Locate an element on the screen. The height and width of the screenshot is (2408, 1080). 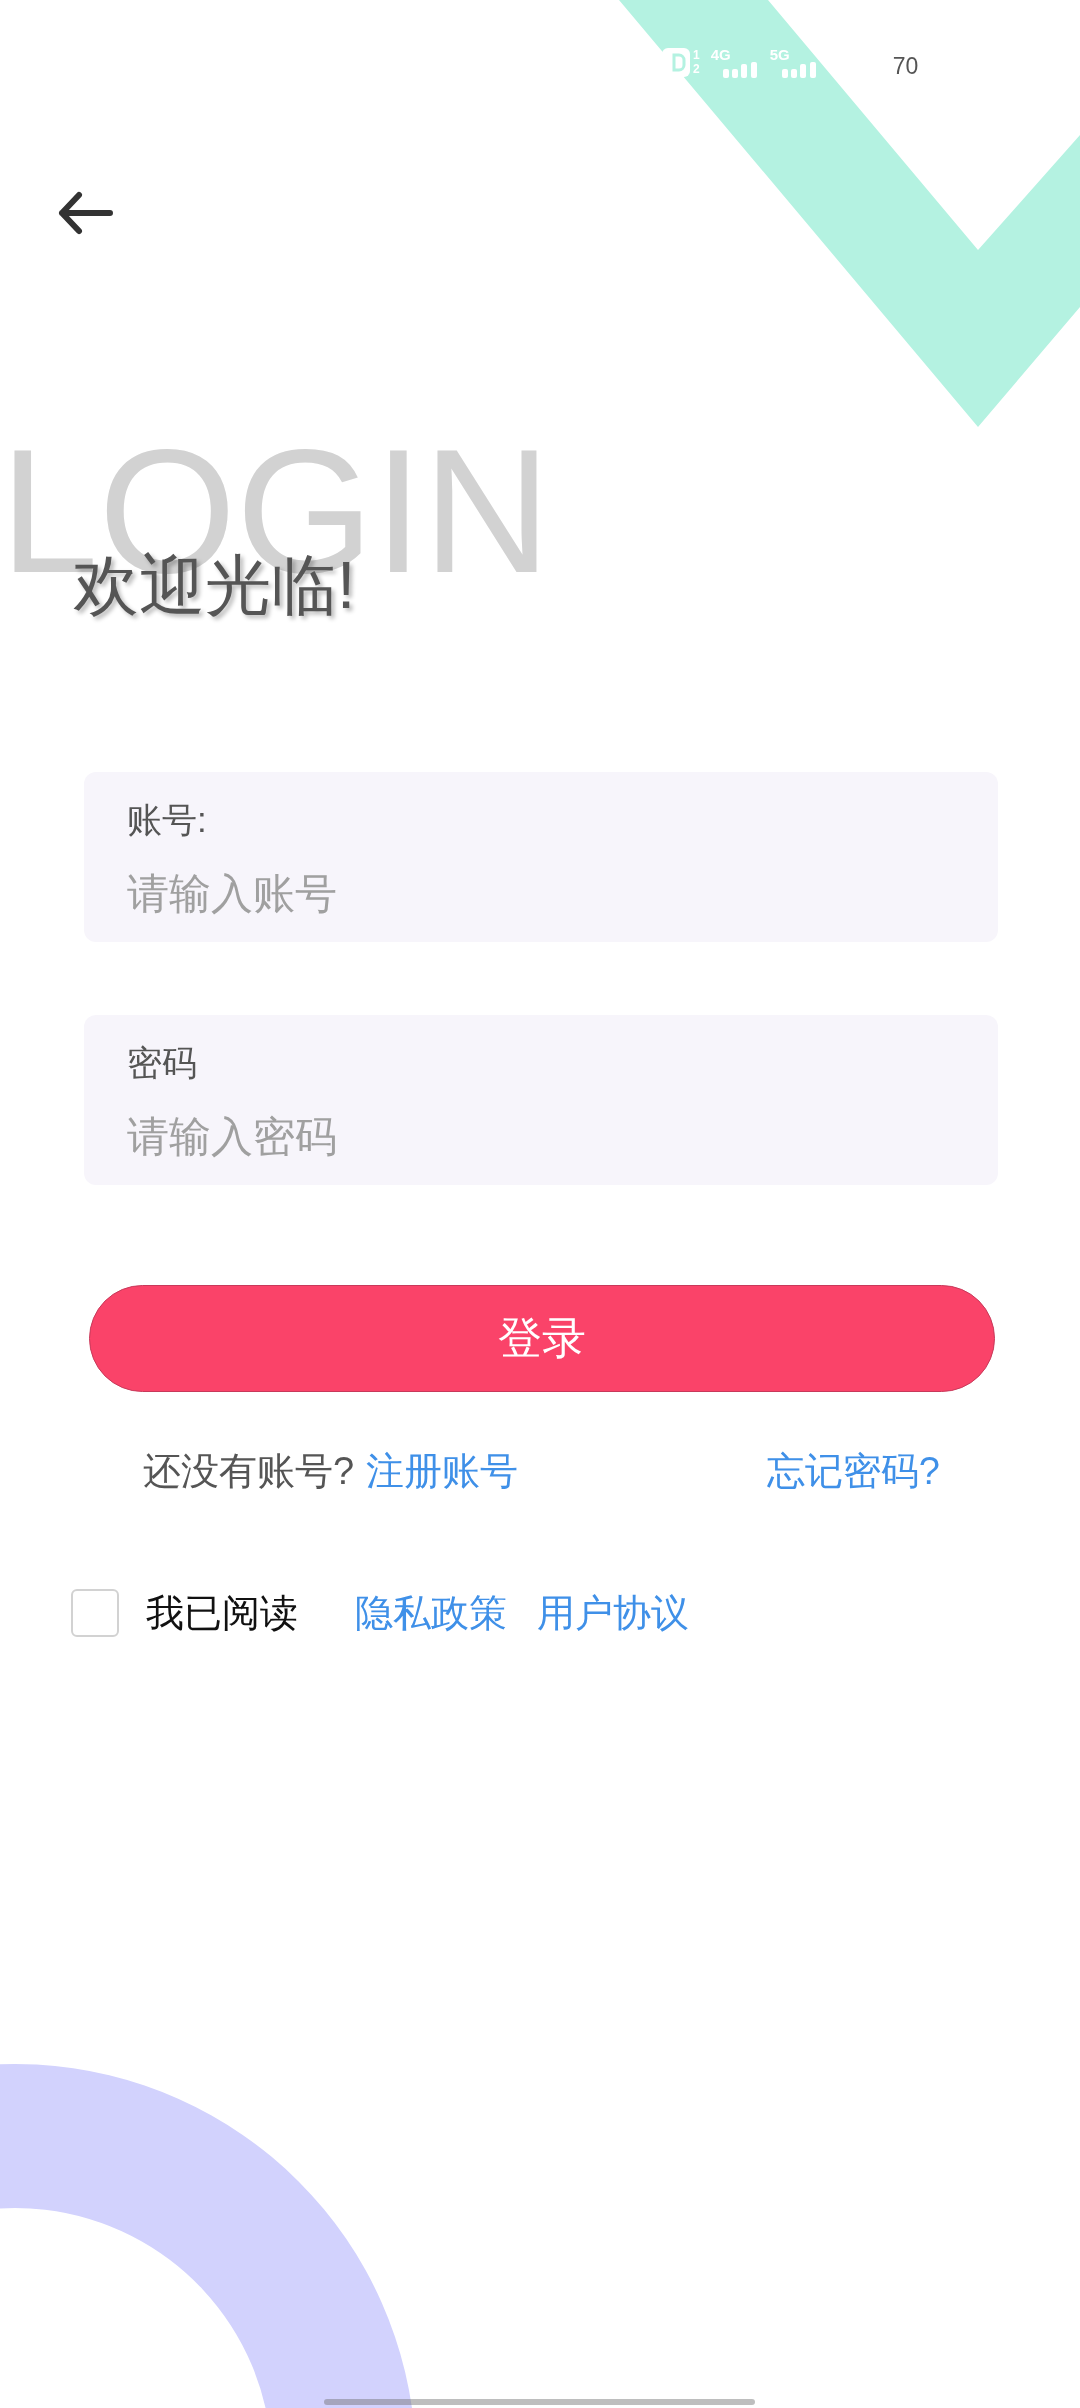
agreement-checkbox is located at coordinates (95, 1613).